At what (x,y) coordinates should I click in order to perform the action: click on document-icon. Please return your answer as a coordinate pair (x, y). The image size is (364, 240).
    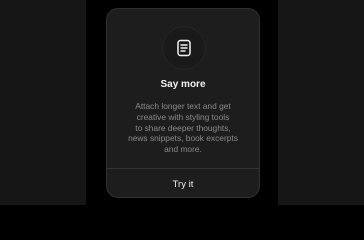
    Looking at the image, I should click on (184, 48).